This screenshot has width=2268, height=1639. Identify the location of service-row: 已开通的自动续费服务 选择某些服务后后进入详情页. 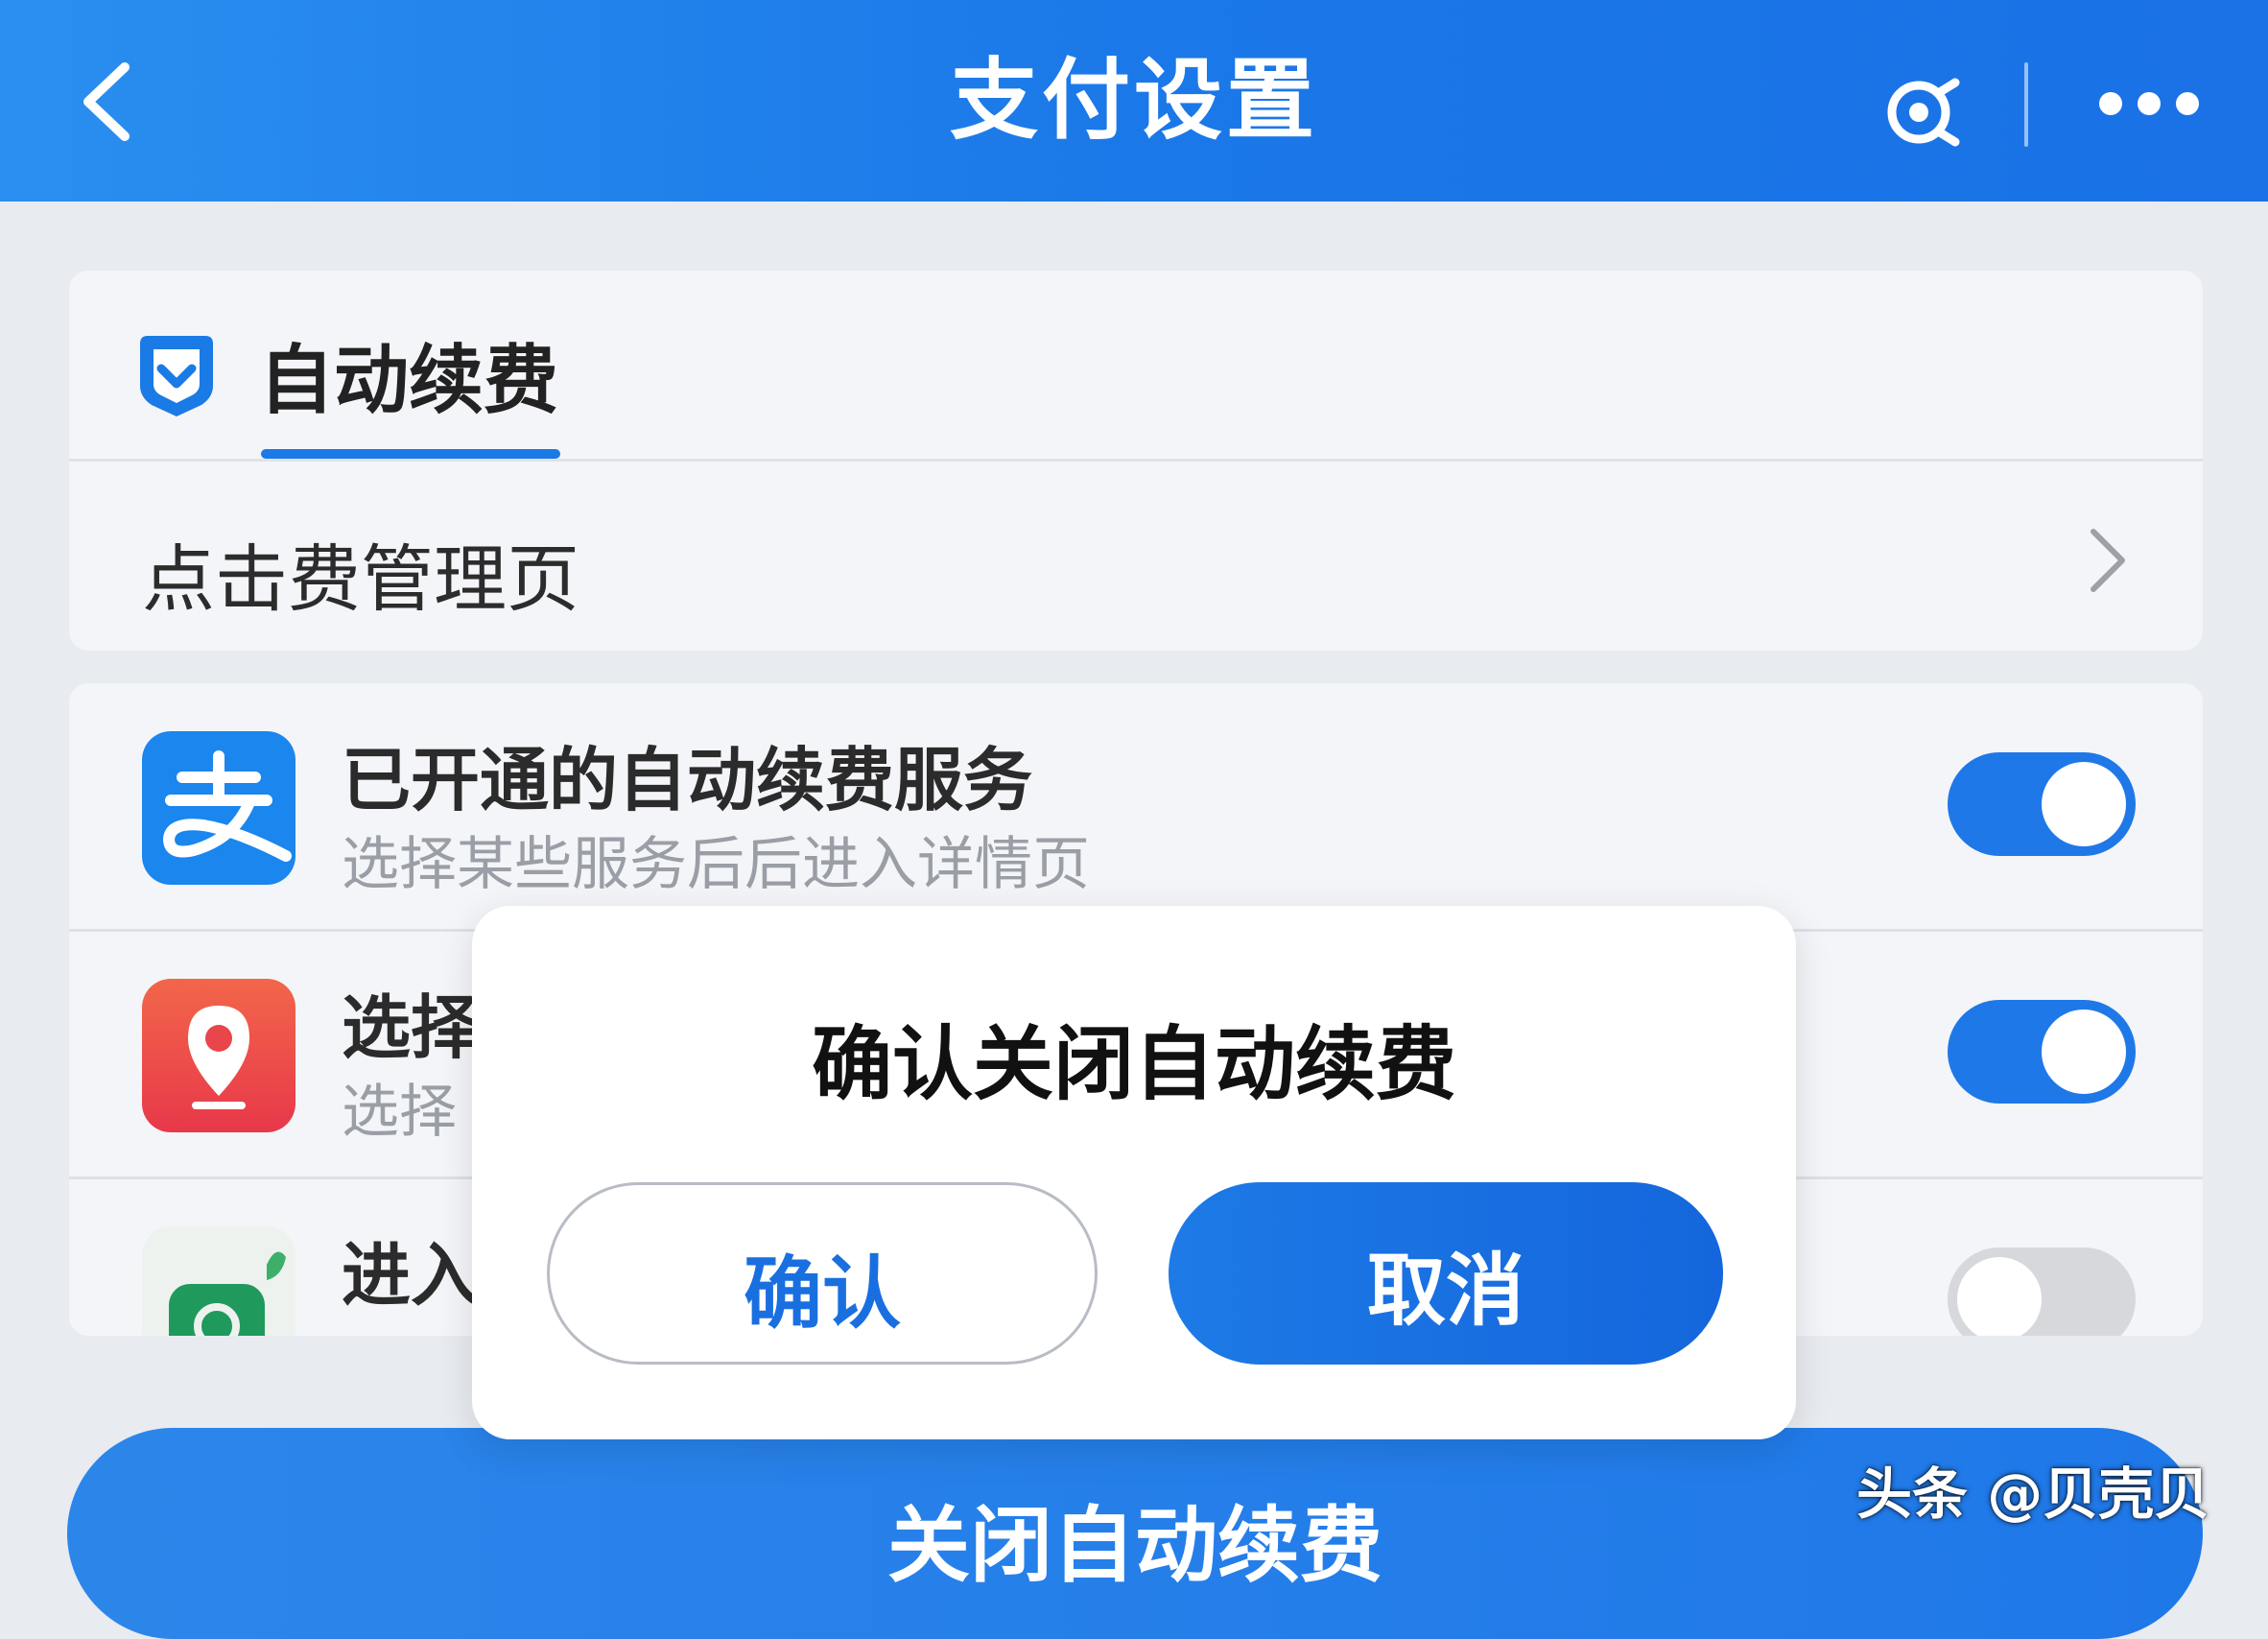
(1136, 807).